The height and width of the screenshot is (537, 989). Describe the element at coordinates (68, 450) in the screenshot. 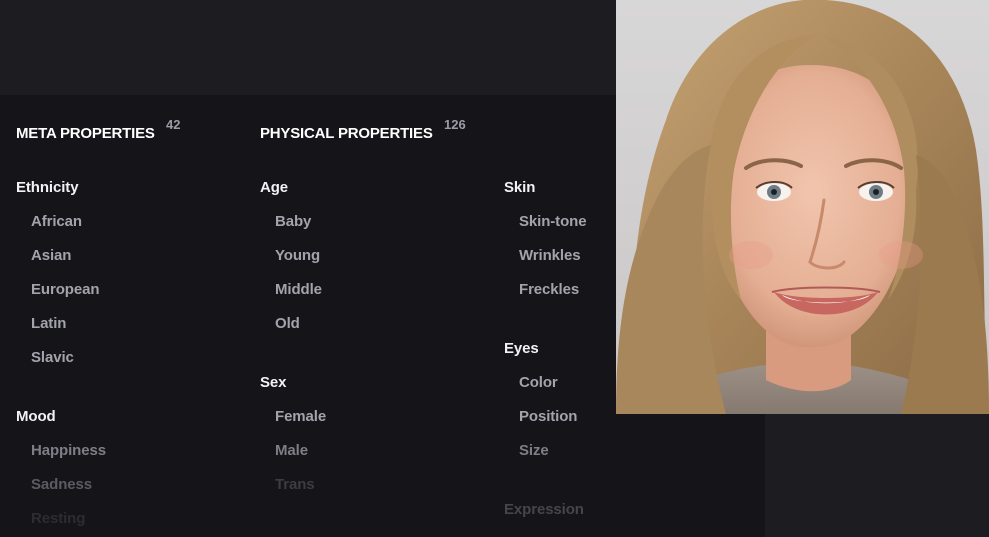

I see `item-happiness: Happiness` at that location.